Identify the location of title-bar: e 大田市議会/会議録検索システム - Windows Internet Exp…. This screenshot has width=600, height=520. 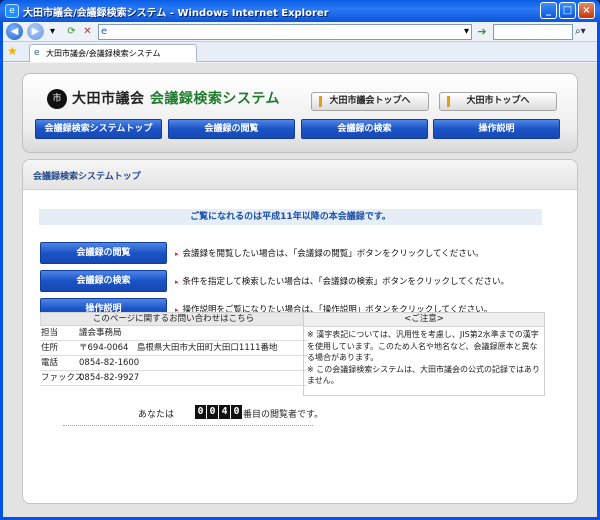
(300, 11).